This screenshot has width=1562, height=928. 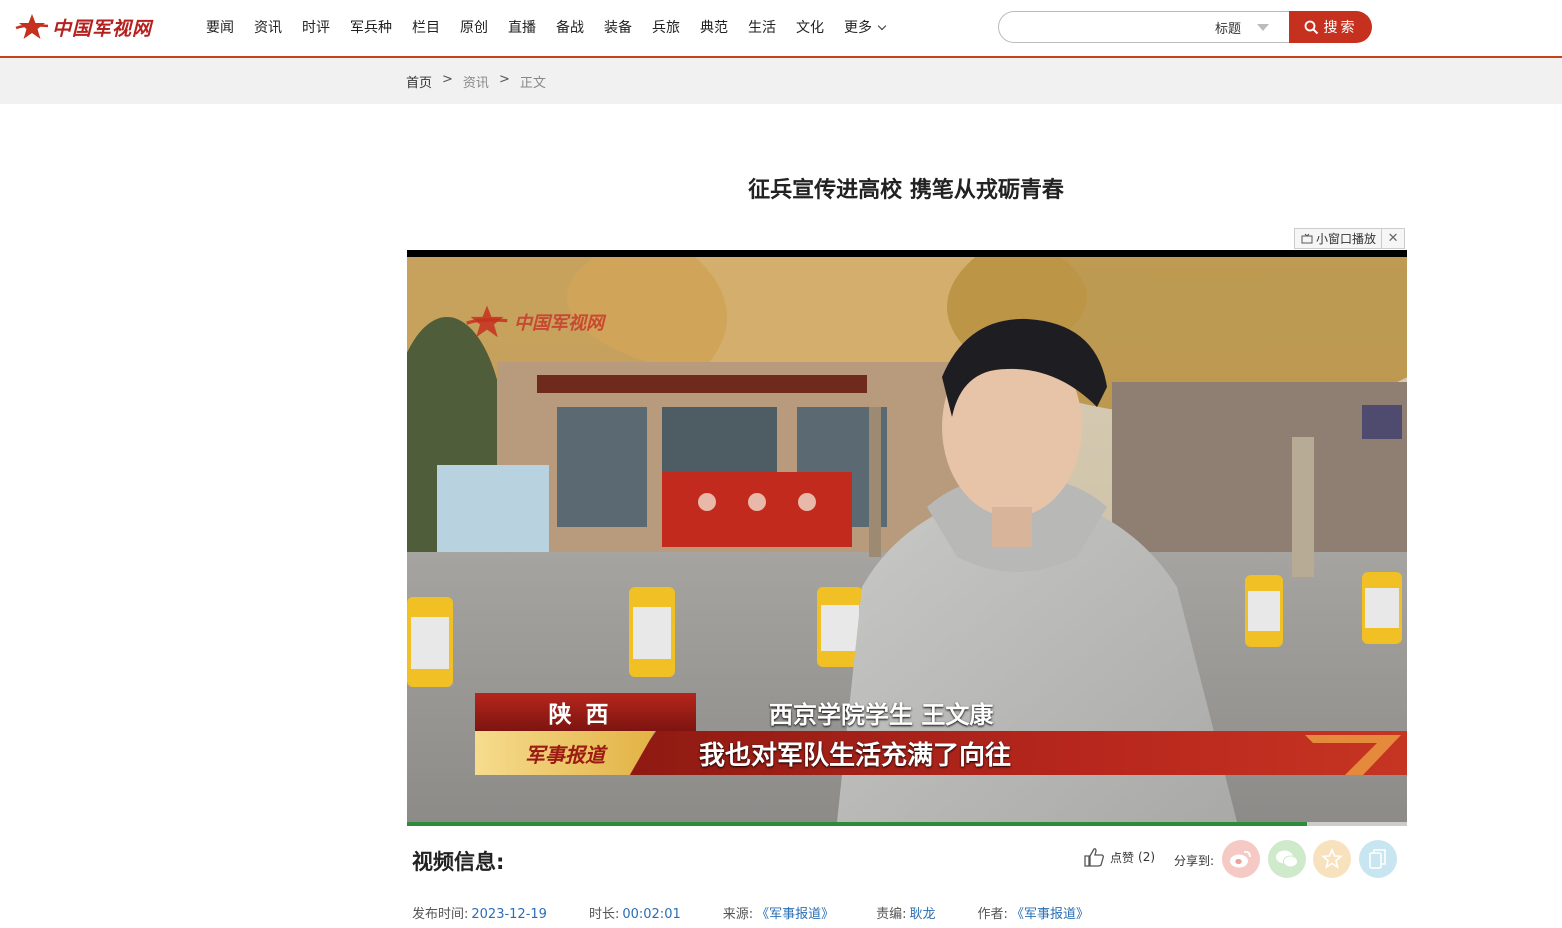 I want to click on meta-publish-time: 发布时间: 2023-12-19, so click(x=479, y=912).